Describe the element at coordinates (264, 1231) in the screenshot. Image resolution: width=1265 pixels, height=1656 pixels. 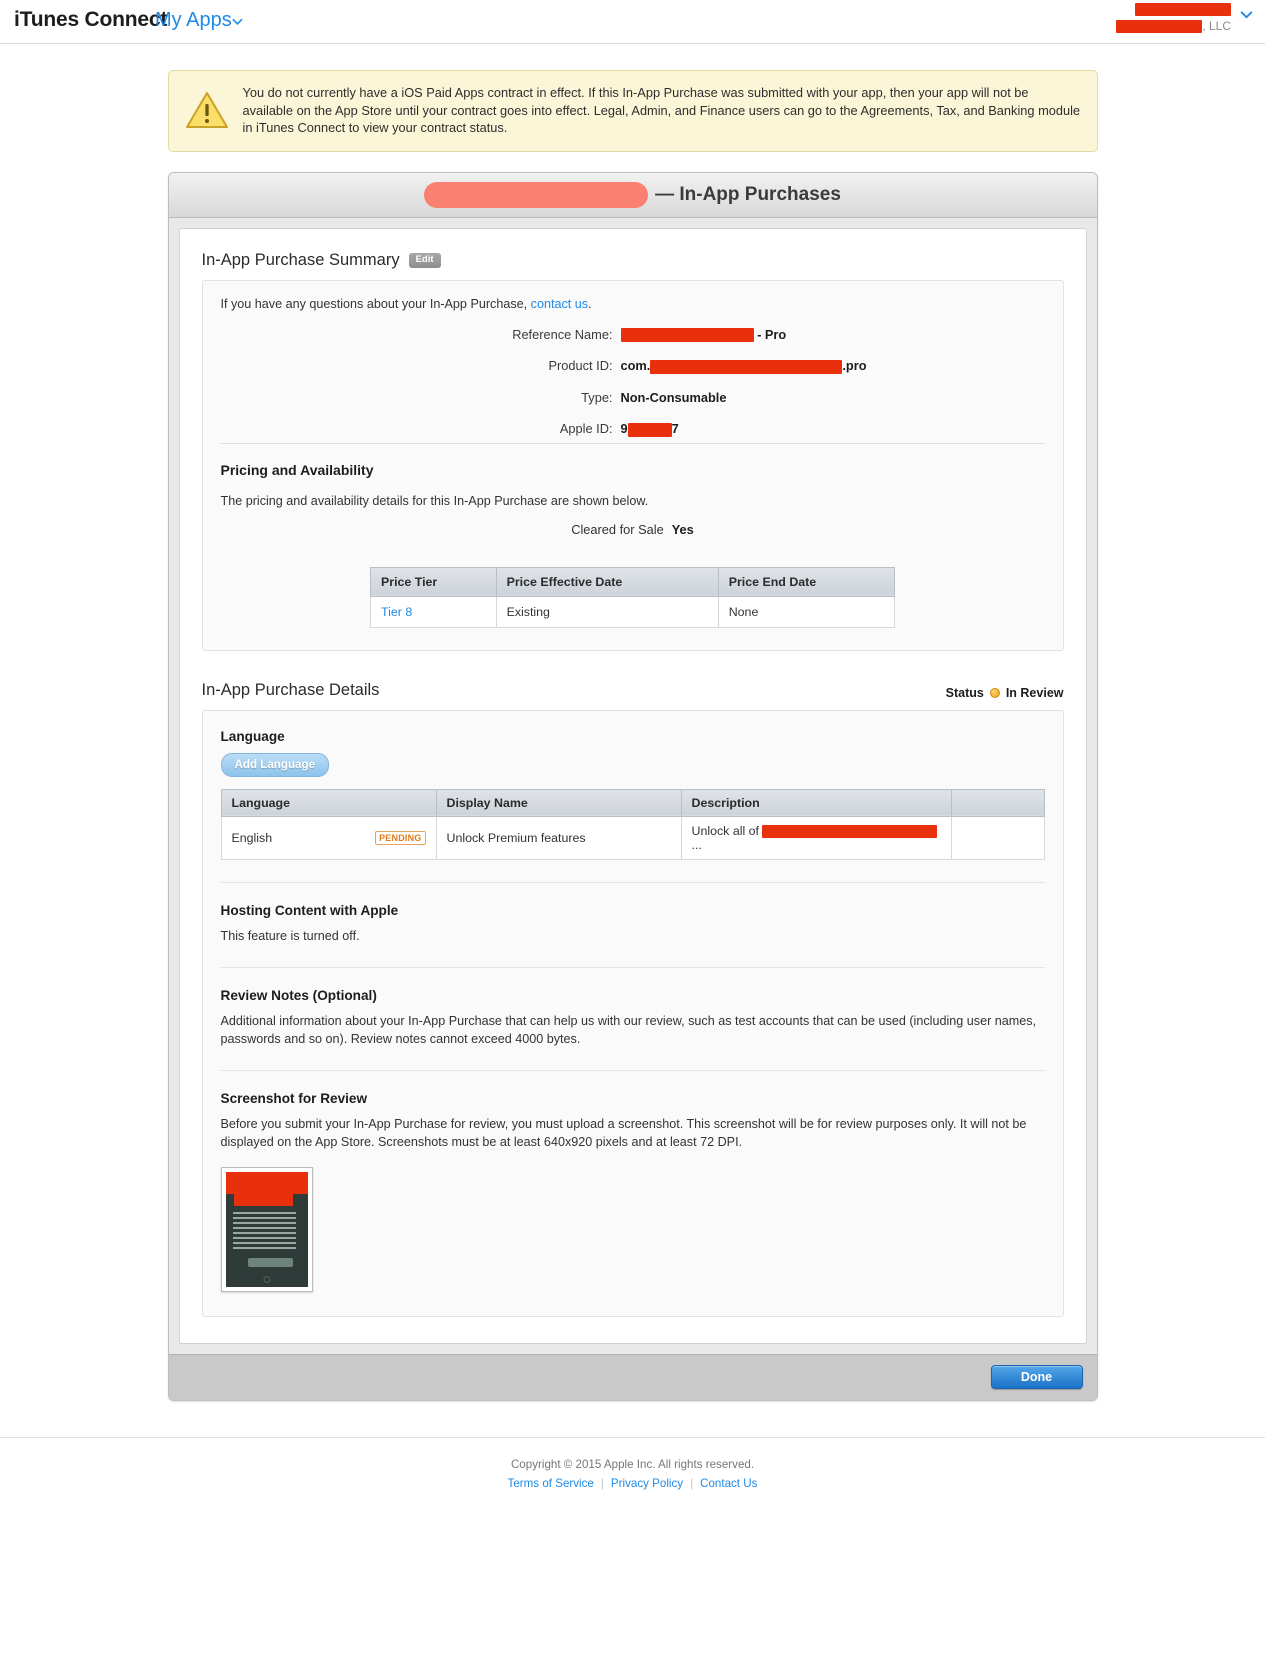
I see `screenshot-text-lines` at that location.